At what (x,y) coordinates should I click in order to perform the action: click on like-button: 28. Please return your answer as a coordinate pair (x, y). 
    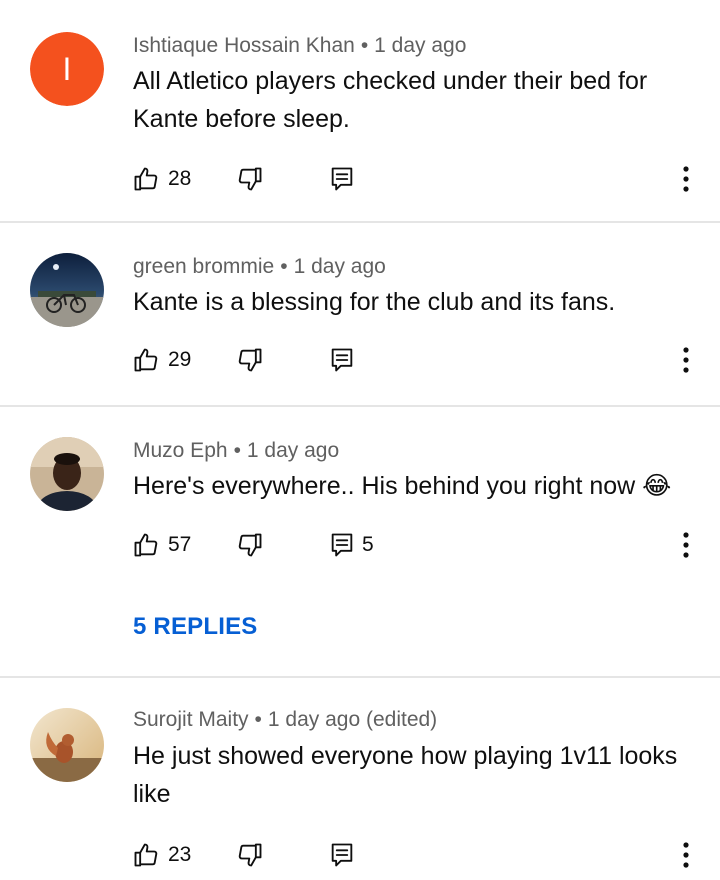
    Looking at the image, I should click on (161, 179).